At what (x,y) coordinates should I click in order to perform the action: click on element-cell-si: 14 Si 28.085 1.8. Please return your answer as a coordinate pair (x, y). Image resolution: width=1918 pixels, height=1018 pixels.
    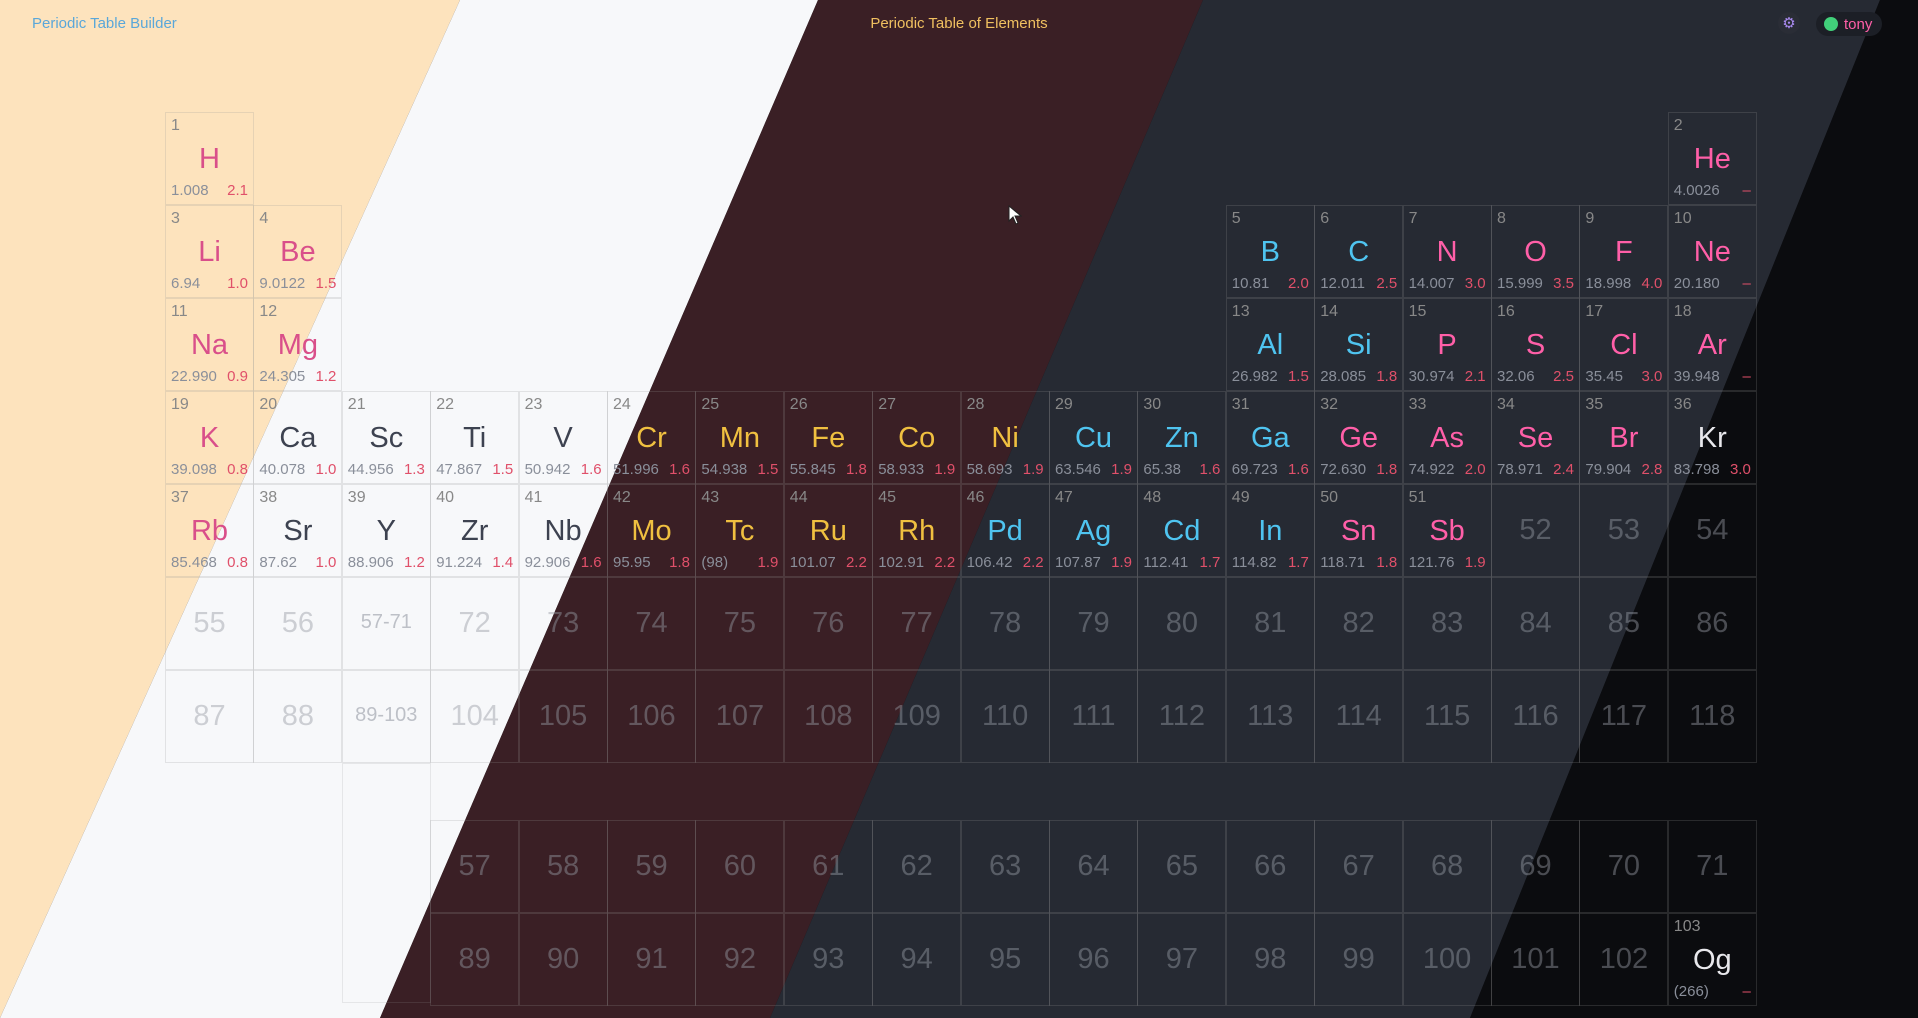
    Looking at the image, I should click on (1359, 344).